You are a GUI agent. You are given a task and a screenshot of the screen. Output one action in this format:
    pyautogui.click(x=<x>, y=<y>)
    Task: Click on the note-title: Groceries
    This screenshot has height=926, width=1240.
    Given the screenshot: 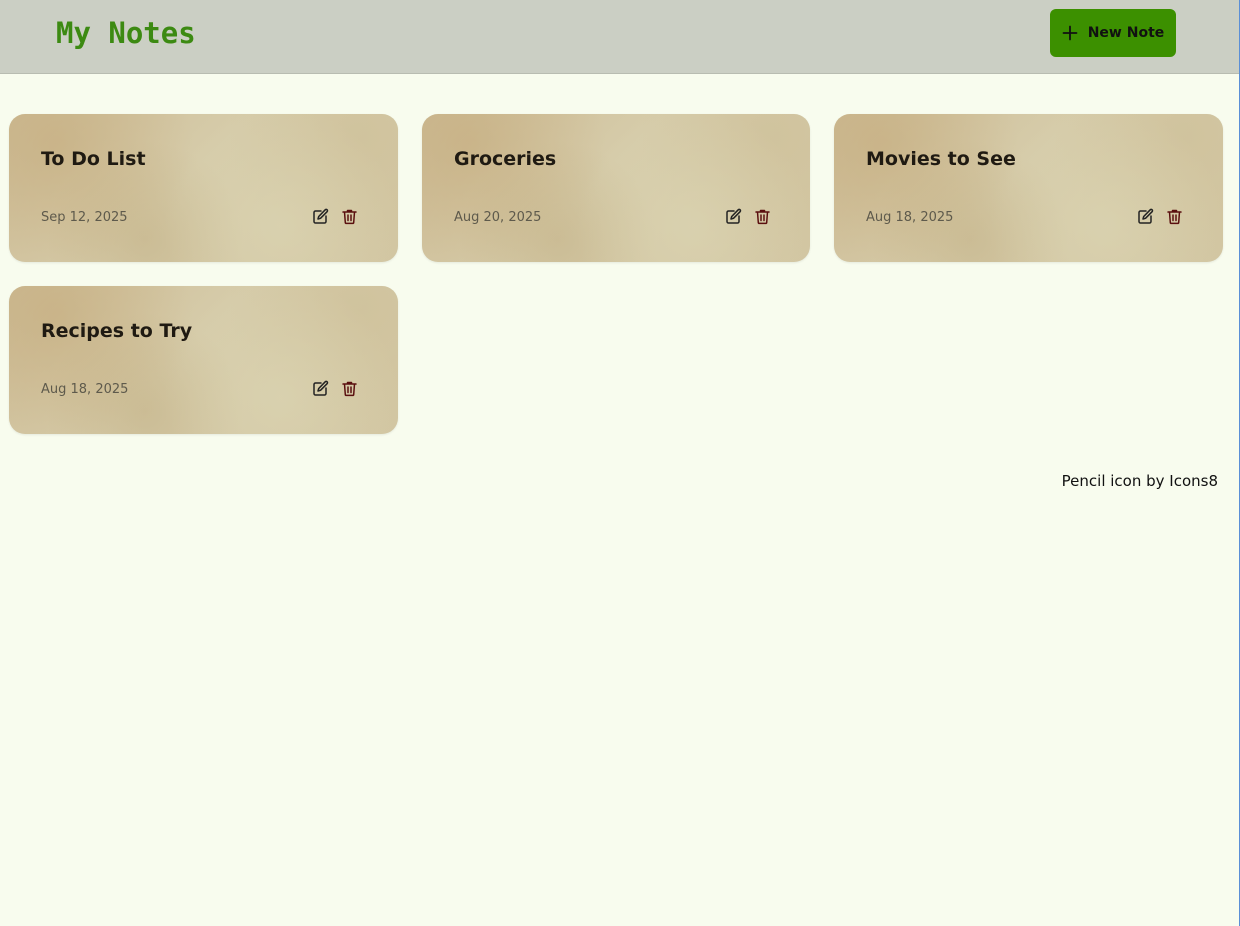 What is the action you would take?
    pyautogui.click(x=505, y=159)
    